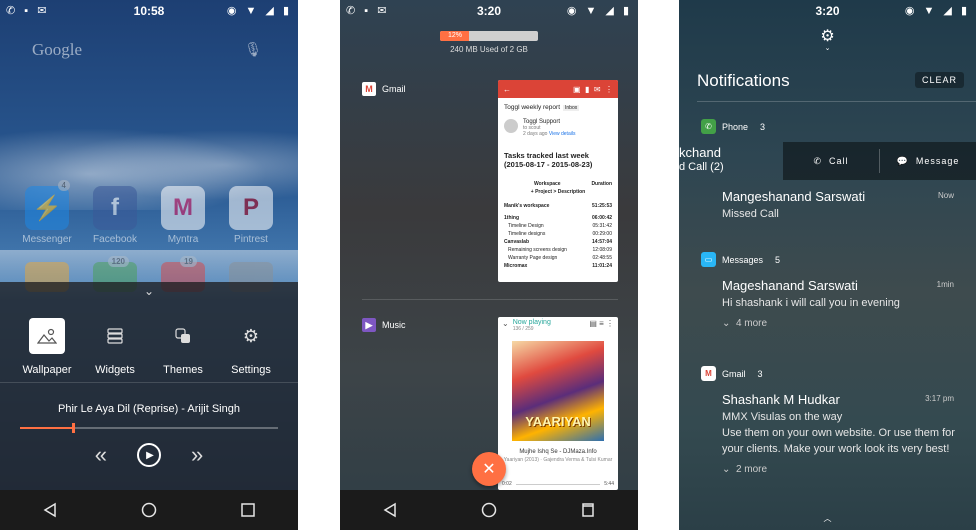 The height and width of the screenshot is (530, 976). I want to click on themes-label: Themes, so click(183, 370).